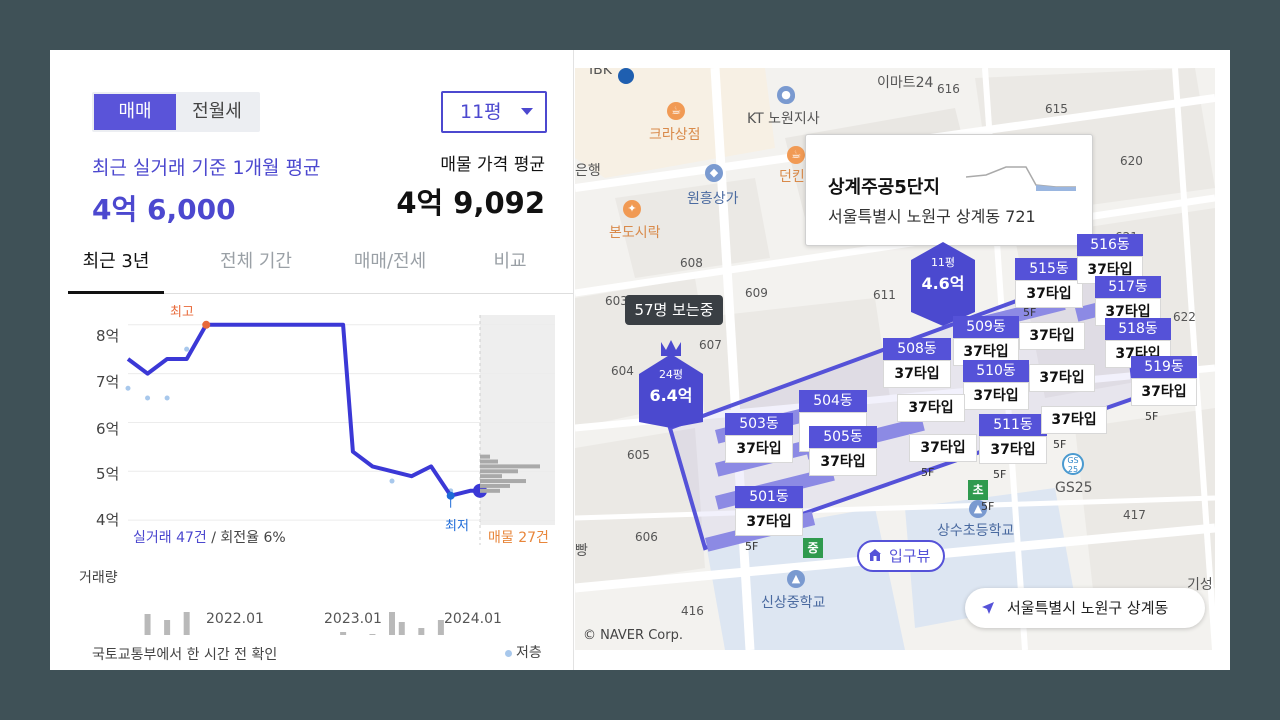 Image resolution: width=1280 pixels, height=720 pixels. I want to click on restaurant-icon: ✦, so click(632, 209).